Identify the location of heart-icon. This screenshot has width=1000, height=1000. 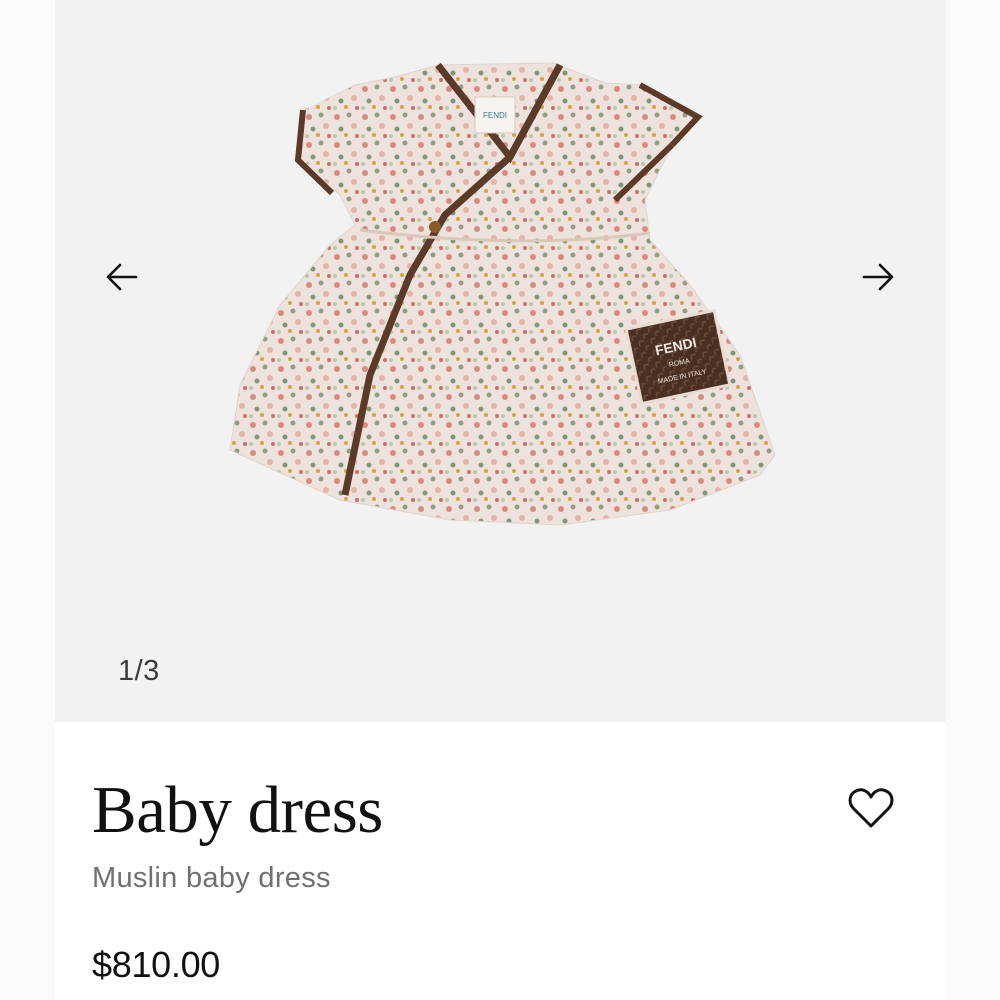
(871, 808).